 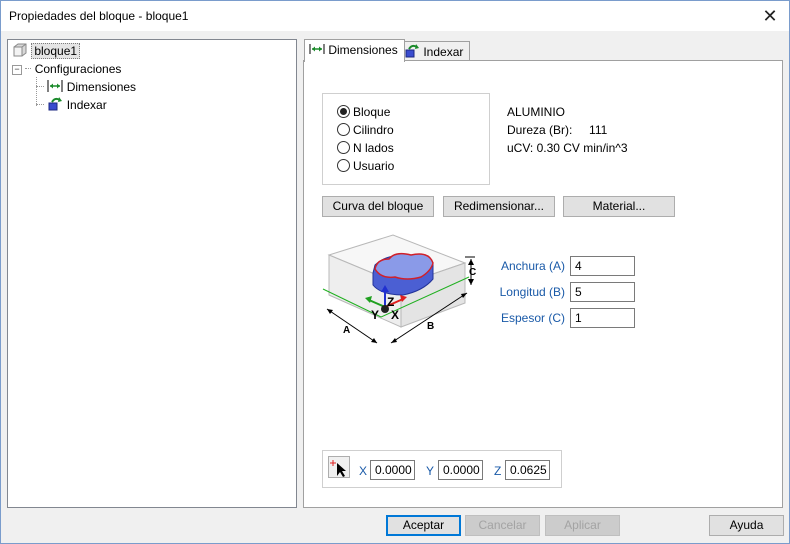 I want to click on origin-x-label: X, so click(x=363, y=471).